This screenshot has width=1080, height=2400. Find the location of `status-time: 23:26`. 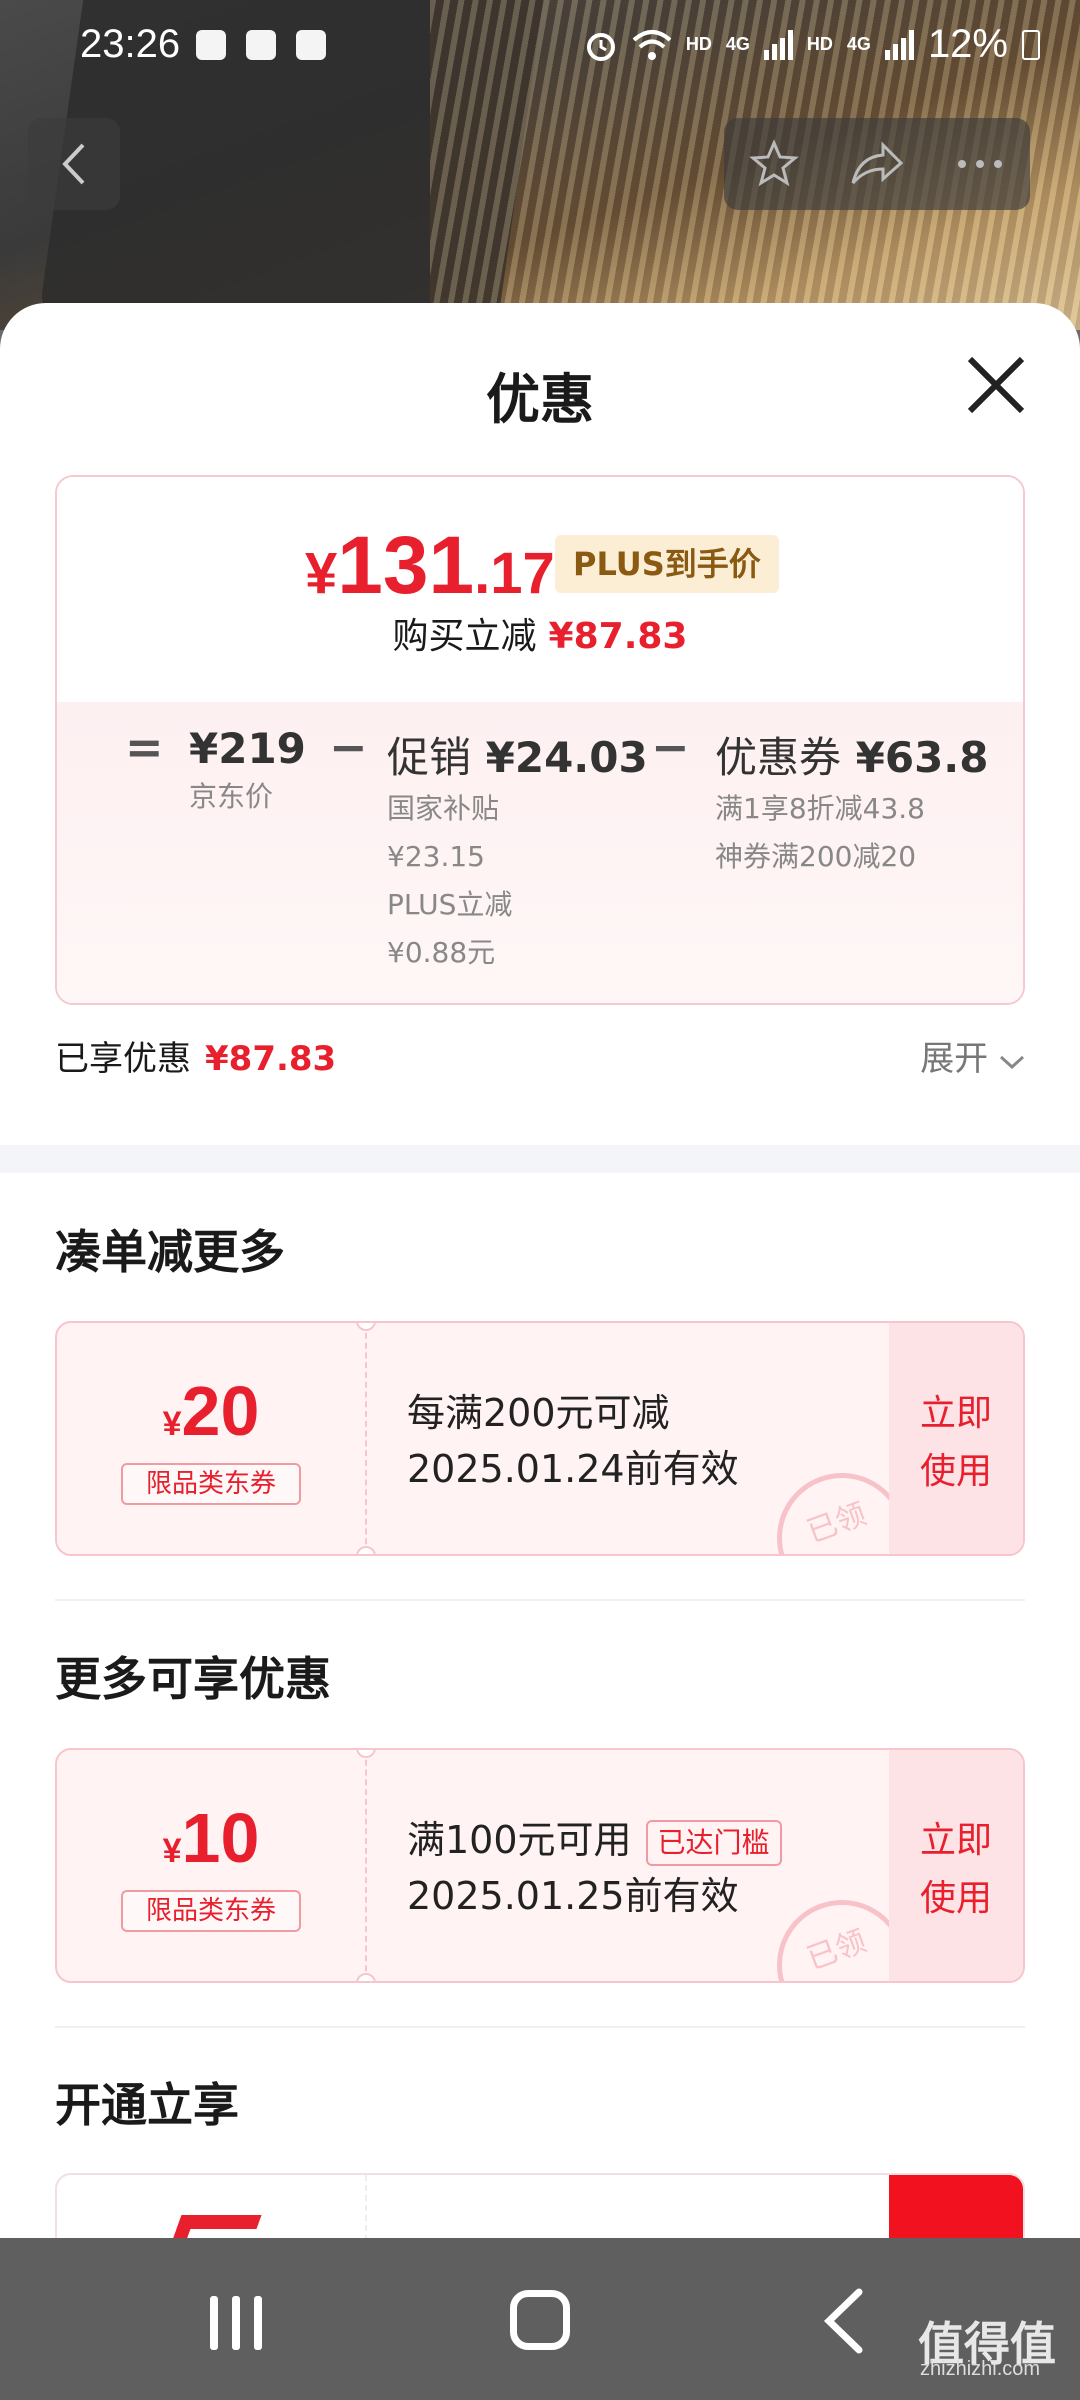

status-time: 23:26 is located at coordinates (130, 44).